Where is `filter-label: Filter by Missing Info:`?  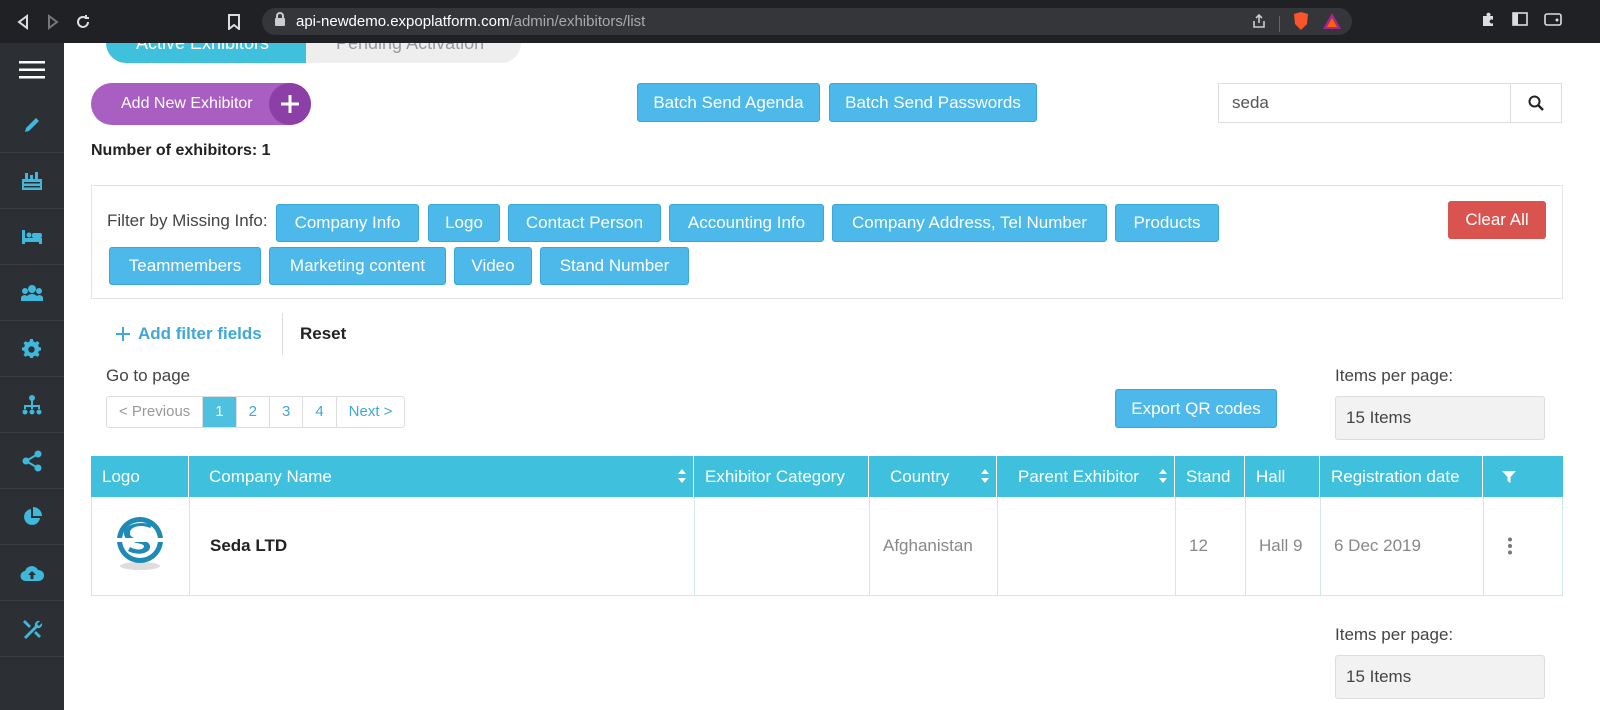
filter-label: Filter by Missing Info: is located at coordinates (187, 220).